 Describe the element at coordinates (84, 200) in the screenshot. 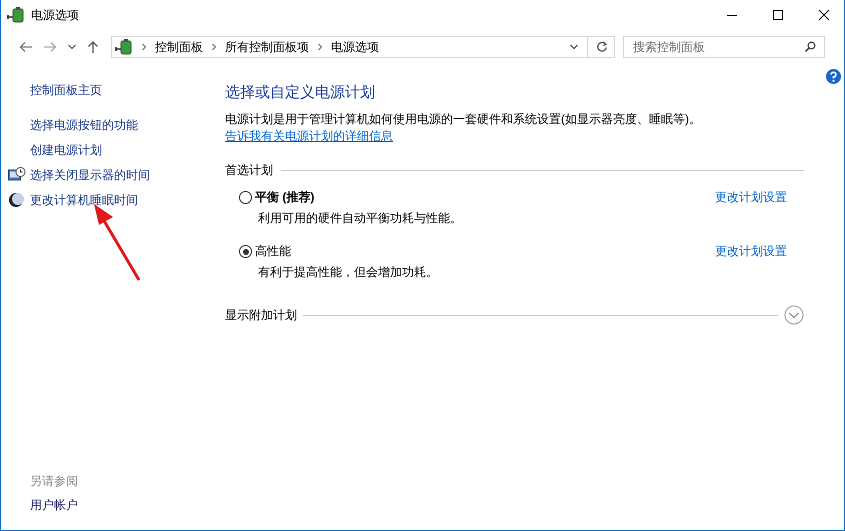

I see `sidebar-link: 更改计算机睡眠时间` at that location.